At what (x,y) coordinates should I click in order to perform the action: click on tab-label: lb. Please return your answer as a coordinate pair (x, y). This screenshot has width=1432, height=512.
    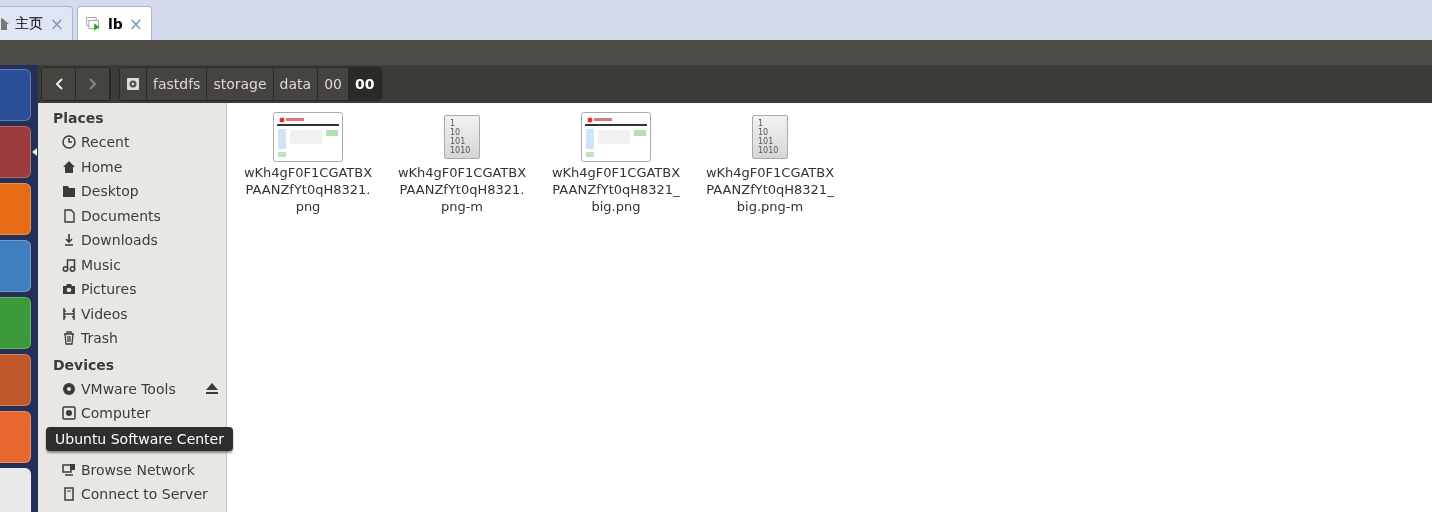
    Looking at the image, I should click on (115, 23).